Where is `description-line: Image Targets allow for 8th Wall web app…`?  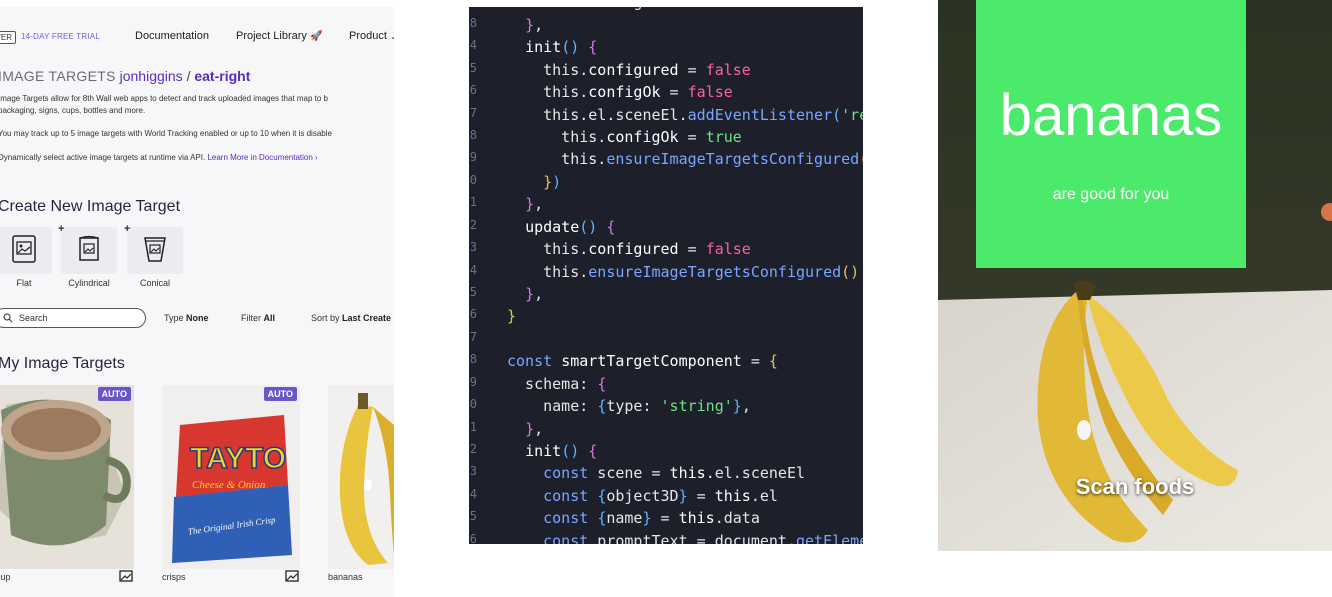 description-line: Image Targets allow for 8th Wall web app… is located at coordinates (164, 98).